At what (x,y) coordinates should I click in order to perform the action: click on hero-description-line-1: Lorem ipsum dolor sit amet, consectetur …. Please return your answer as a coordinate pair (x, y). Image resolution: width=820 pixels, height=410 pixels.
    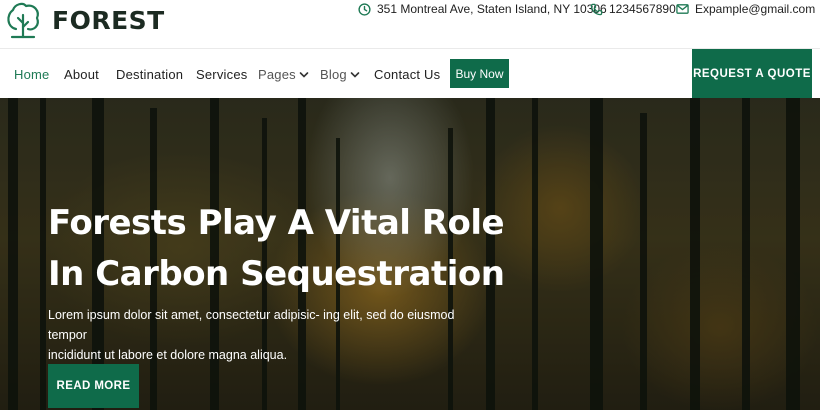
    Looking at the image, I should click on (251, 325).